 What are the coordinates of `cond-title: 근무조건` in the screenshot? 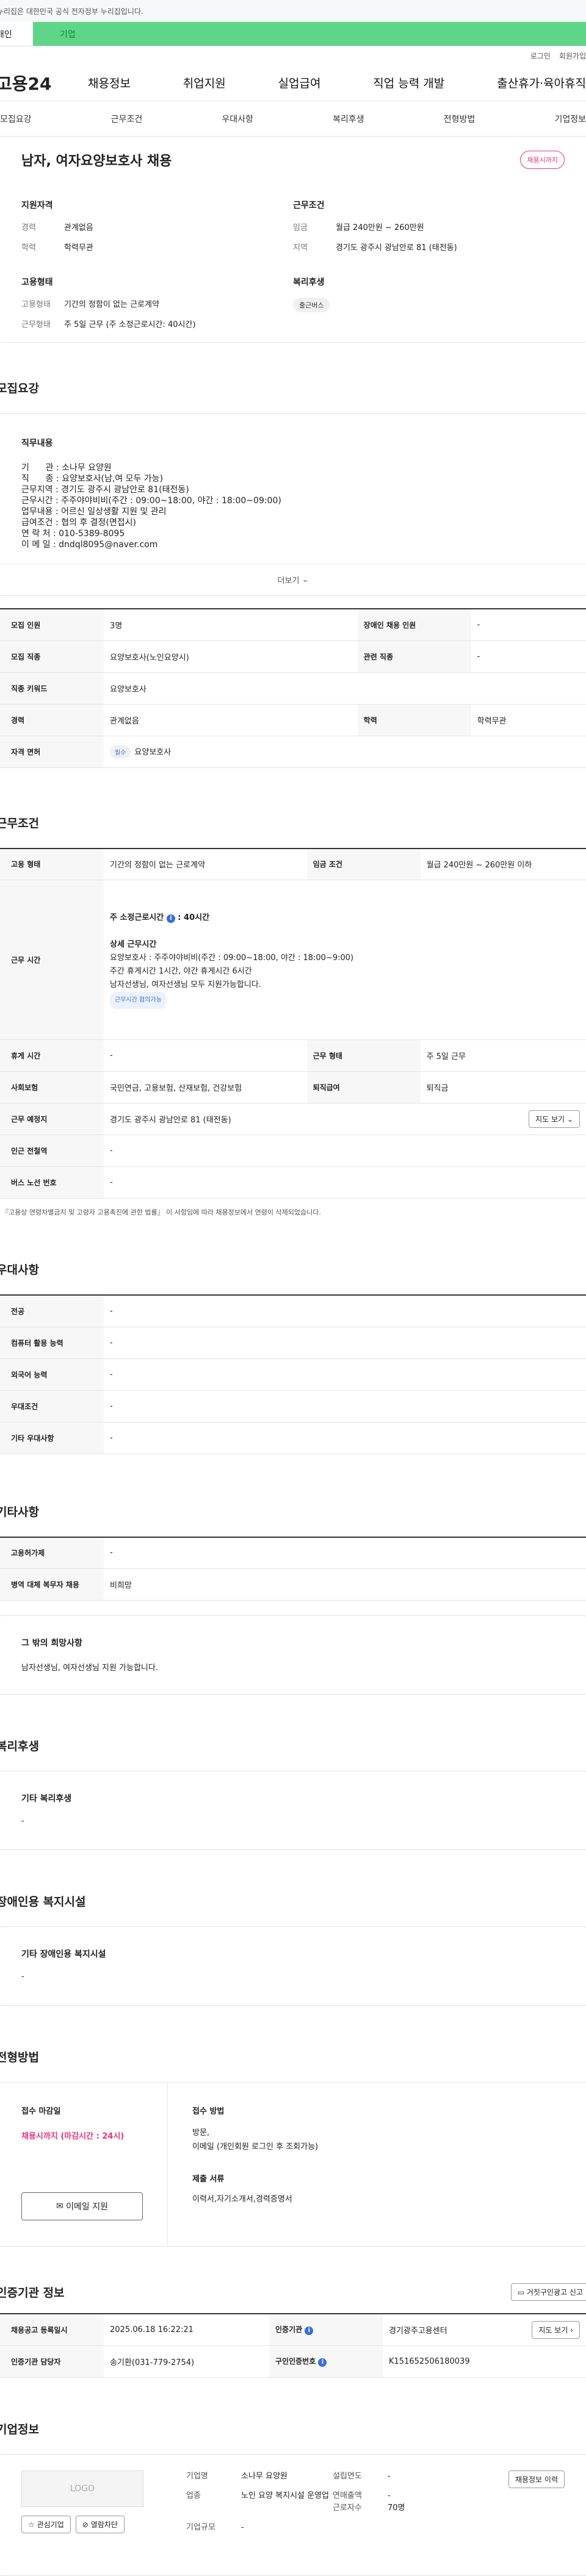 It's located at (309, 206).